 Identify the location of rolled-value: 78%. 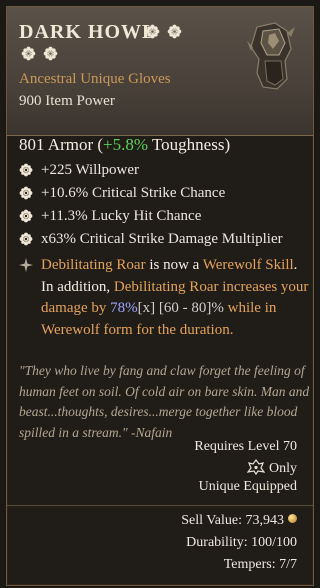
(124, 308).